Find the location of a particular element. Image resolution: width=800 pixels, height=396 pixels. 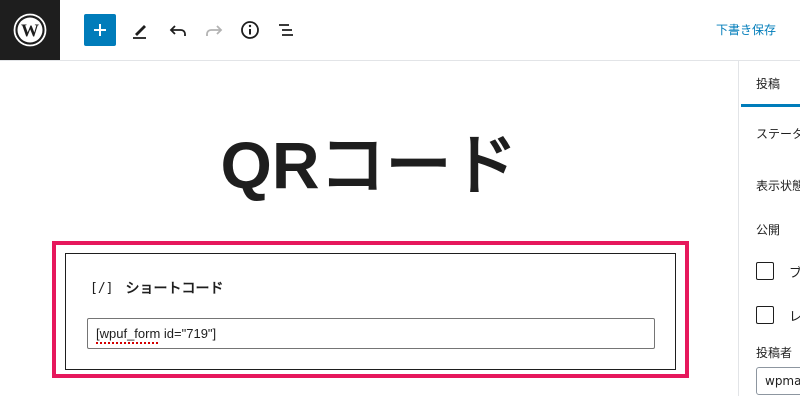

publish-label: 公開 is located at coordinates (768, 229).